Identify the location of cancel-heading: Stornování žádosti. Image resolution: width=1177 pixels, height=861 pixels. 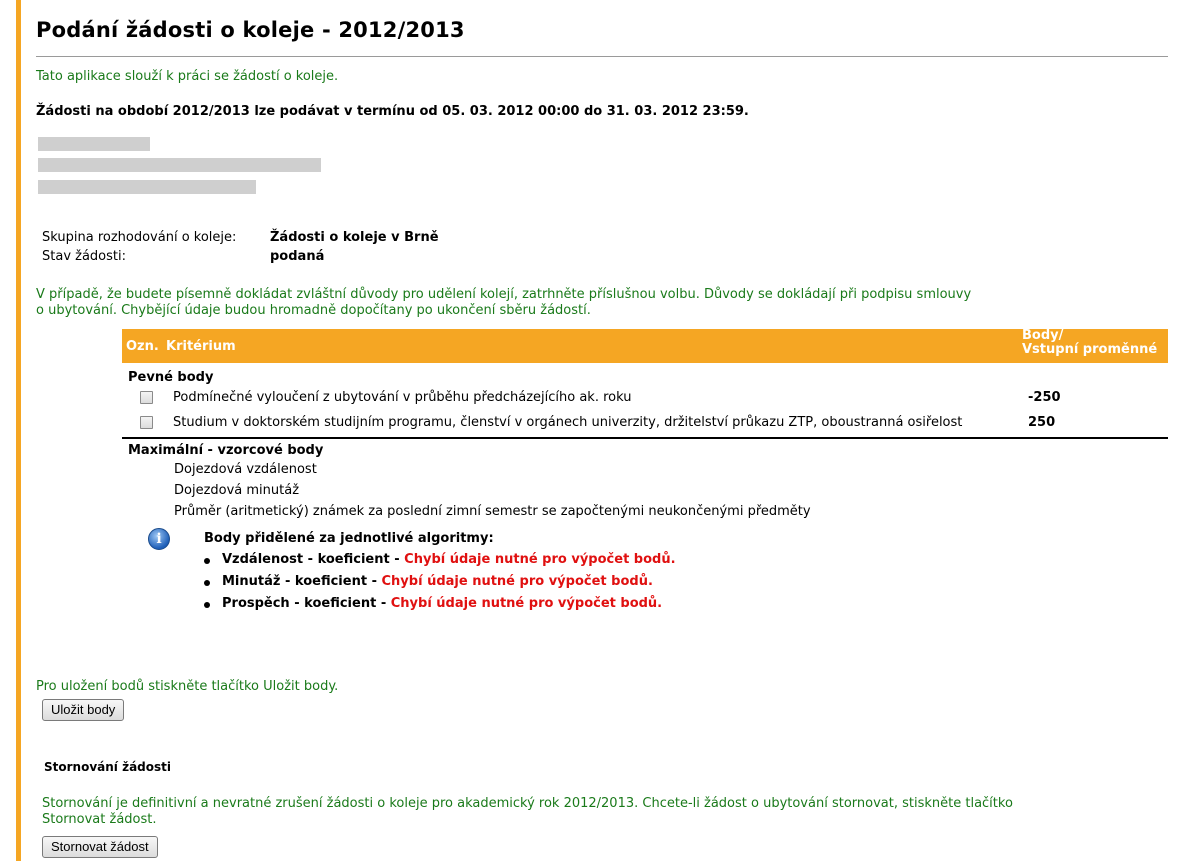
(107, 767).